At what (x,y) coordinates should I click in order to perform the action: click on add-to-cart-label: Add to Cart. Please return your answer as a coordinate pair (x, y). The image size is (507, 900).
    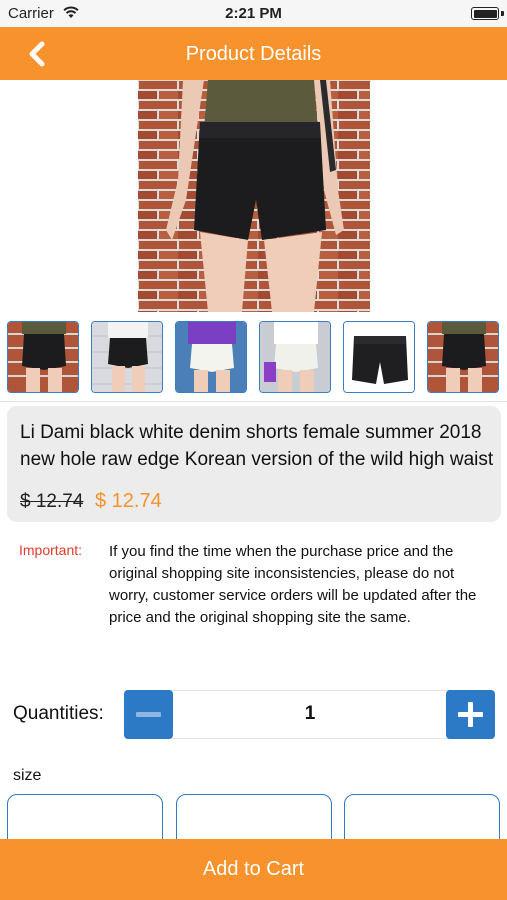
    Looking at the image, I should click on (253, 869).